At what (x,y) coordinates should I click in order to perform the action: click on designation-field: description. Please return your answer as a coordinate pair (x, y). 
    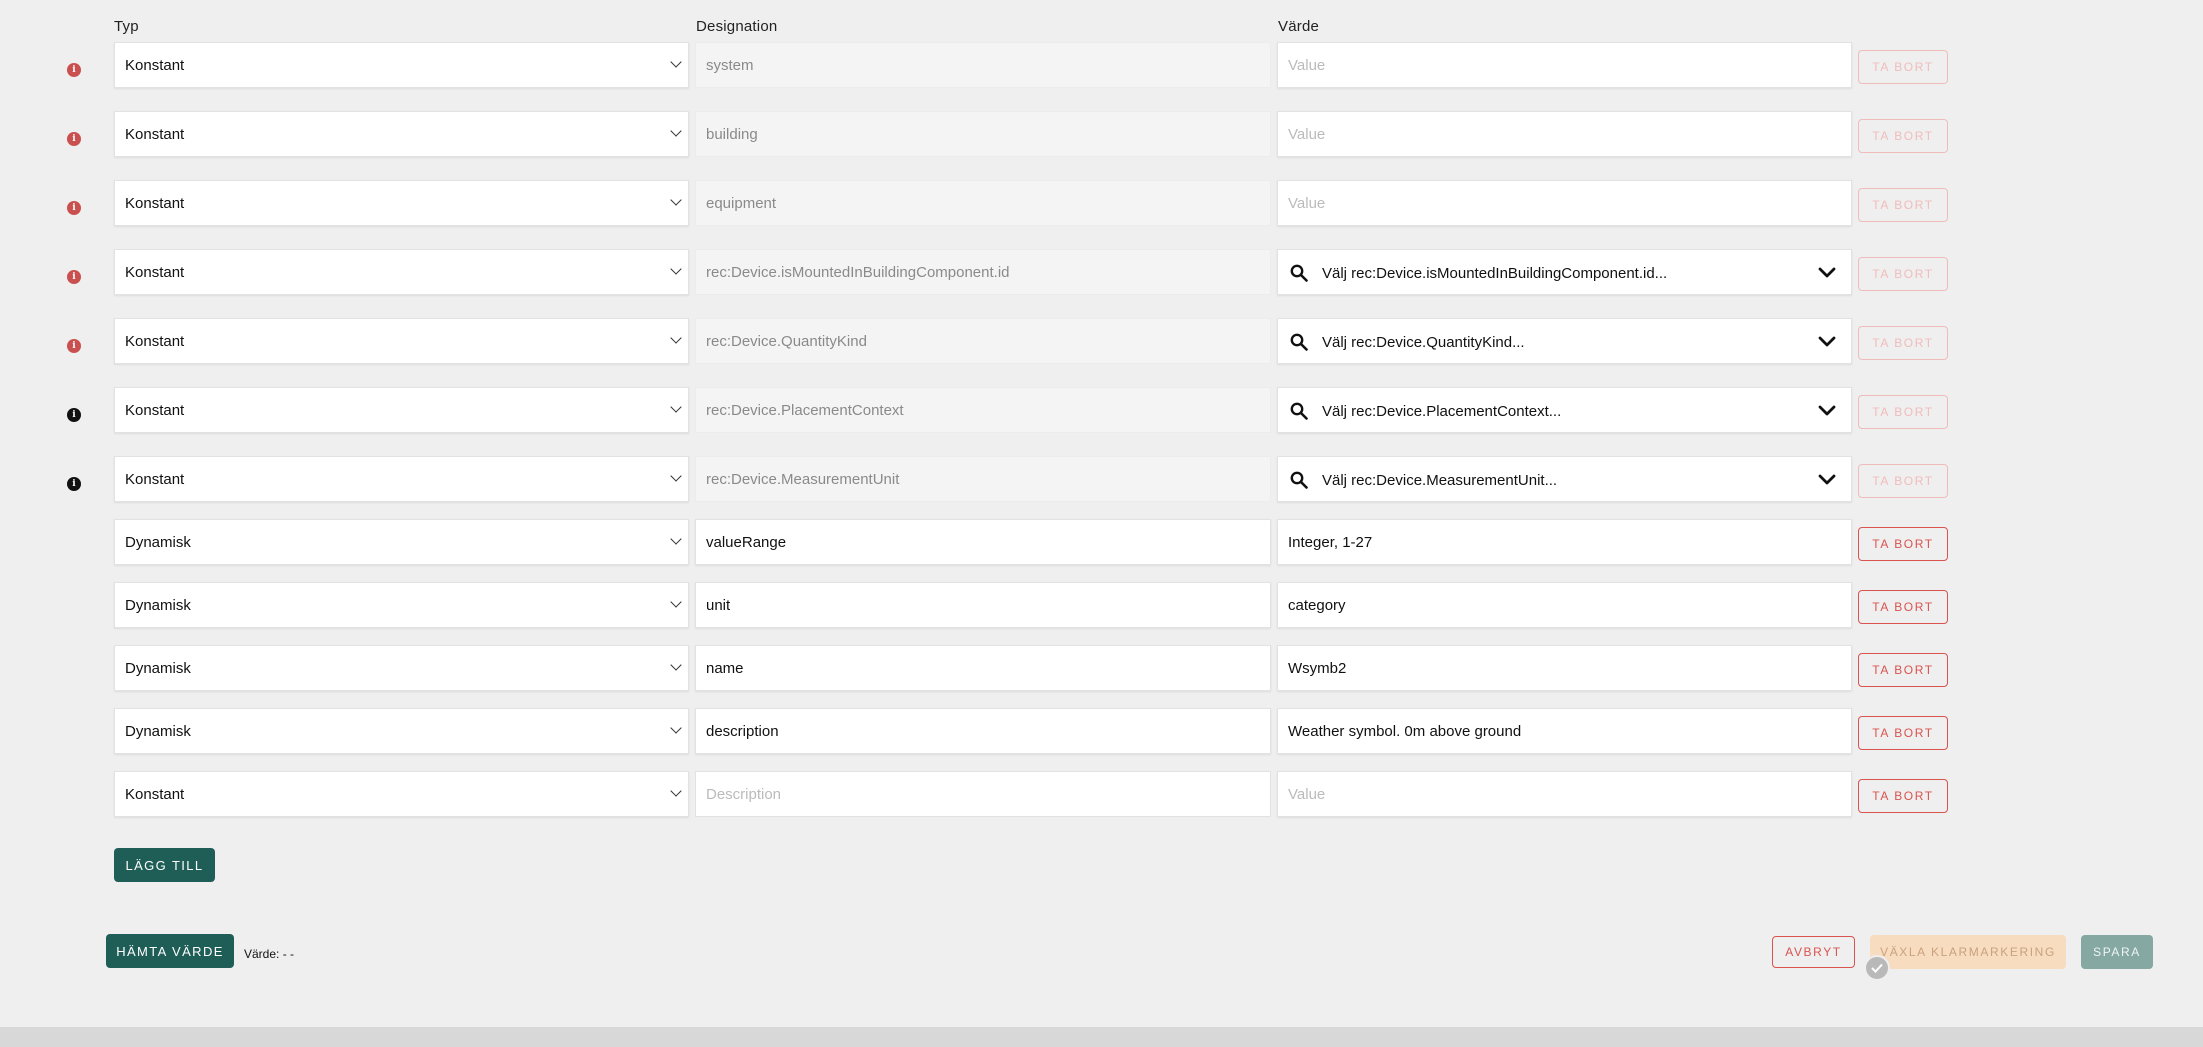
    Looking at the image, I should click on (983, 731).